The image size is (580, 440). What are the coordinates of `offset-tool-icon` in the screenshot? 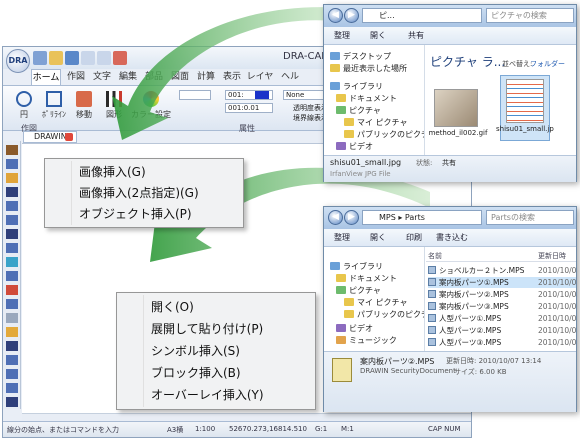 It's located at (12, 276).